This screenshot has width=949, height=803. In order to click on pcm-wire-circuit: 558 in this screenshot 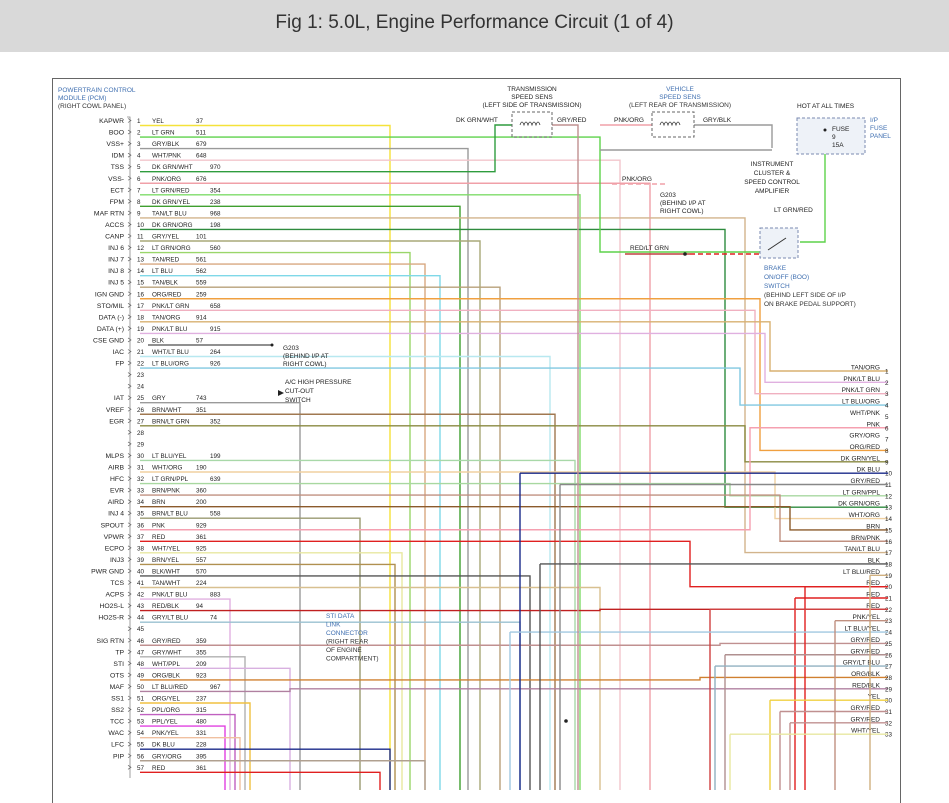, I will do `click(215, 514)`.